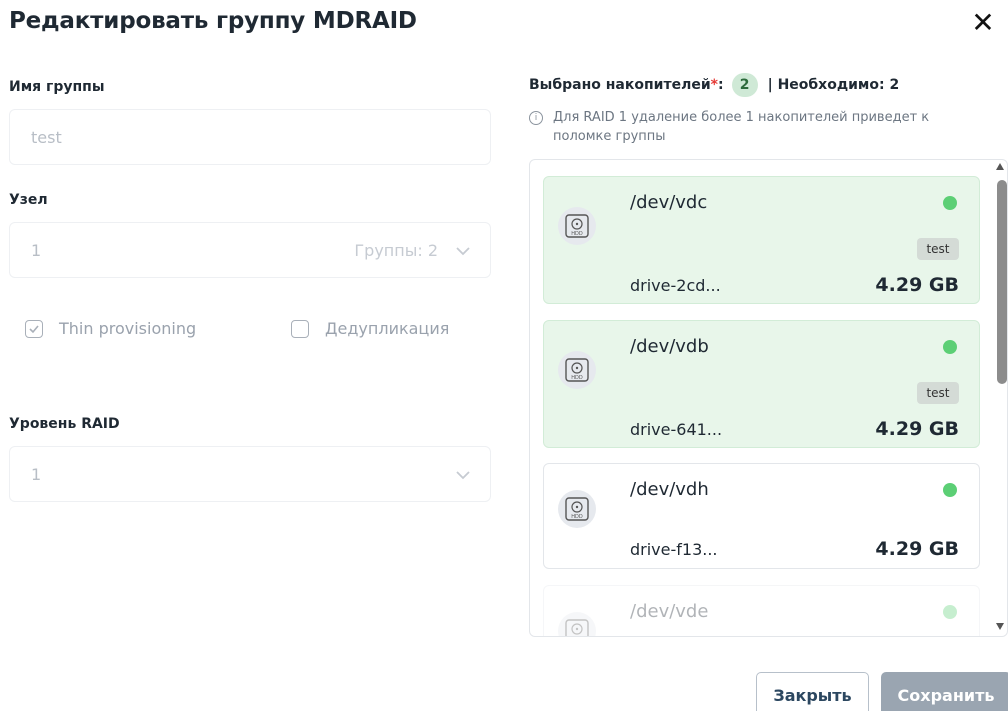 The height and width of the screenshot is (711, 1008). Describe the element at coordinates (983, 23) in the screenshot. I see `close-icon: ✕` at that location.